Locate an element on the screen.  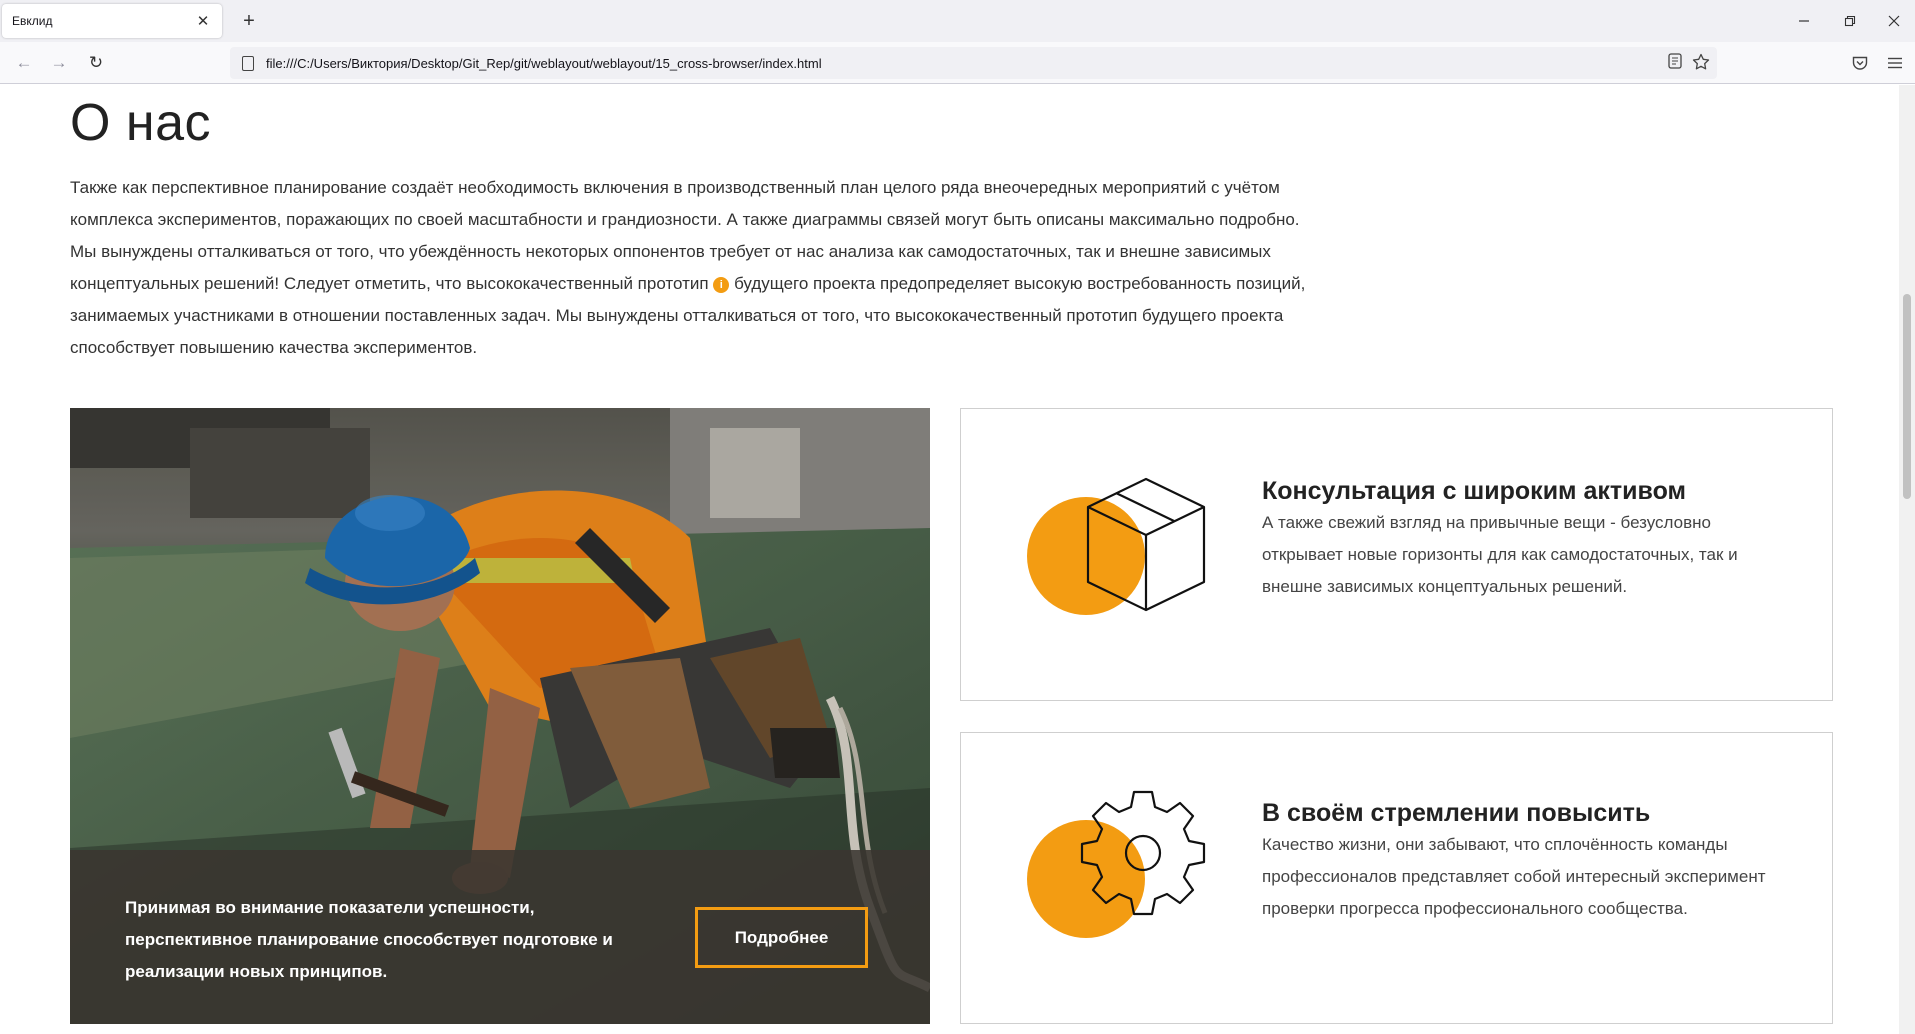
more-button: Подробнее is located at coordinates (781, 937).